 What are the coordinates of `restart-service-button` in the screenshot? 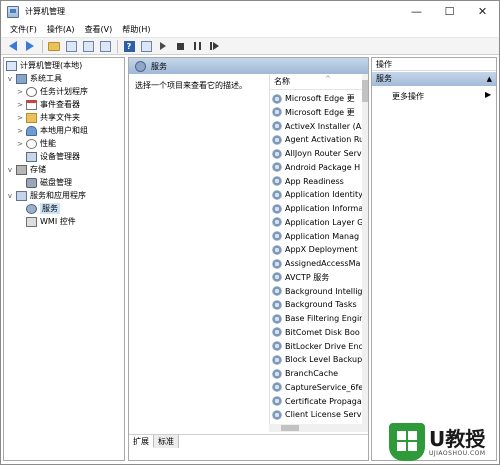 It's located at (214, 46).